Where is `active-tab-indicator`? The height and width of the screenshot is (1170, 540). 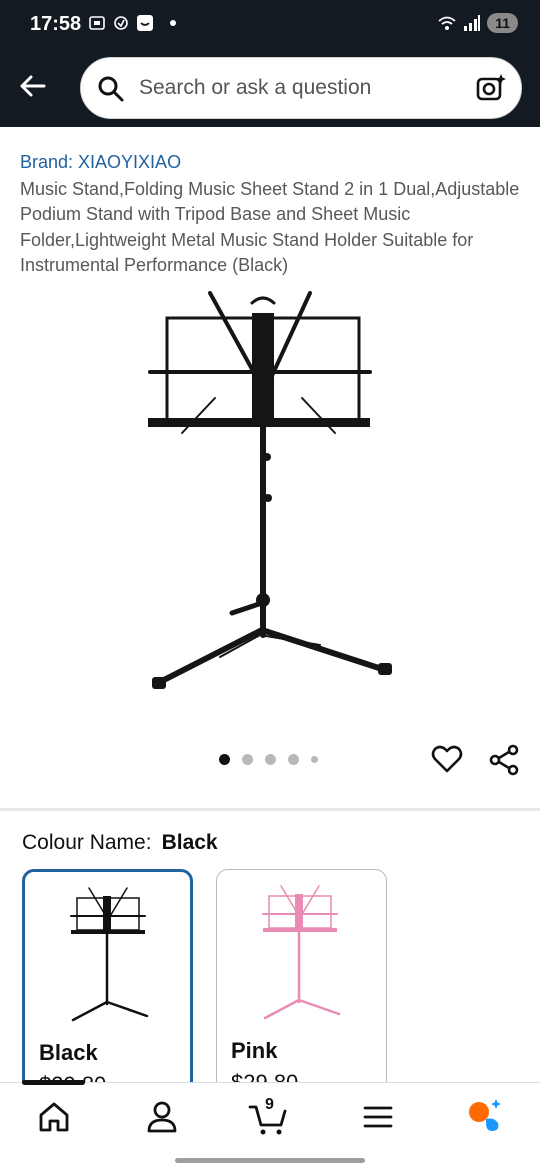 active-tab-indicator is located at coordinates (53, 1082).